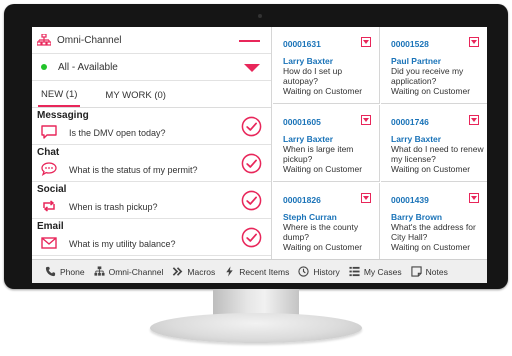 The image size is (512, 356). Describe the element at coordinates (44, 67) in the screenshot. I see `available-status-dot` at that location.